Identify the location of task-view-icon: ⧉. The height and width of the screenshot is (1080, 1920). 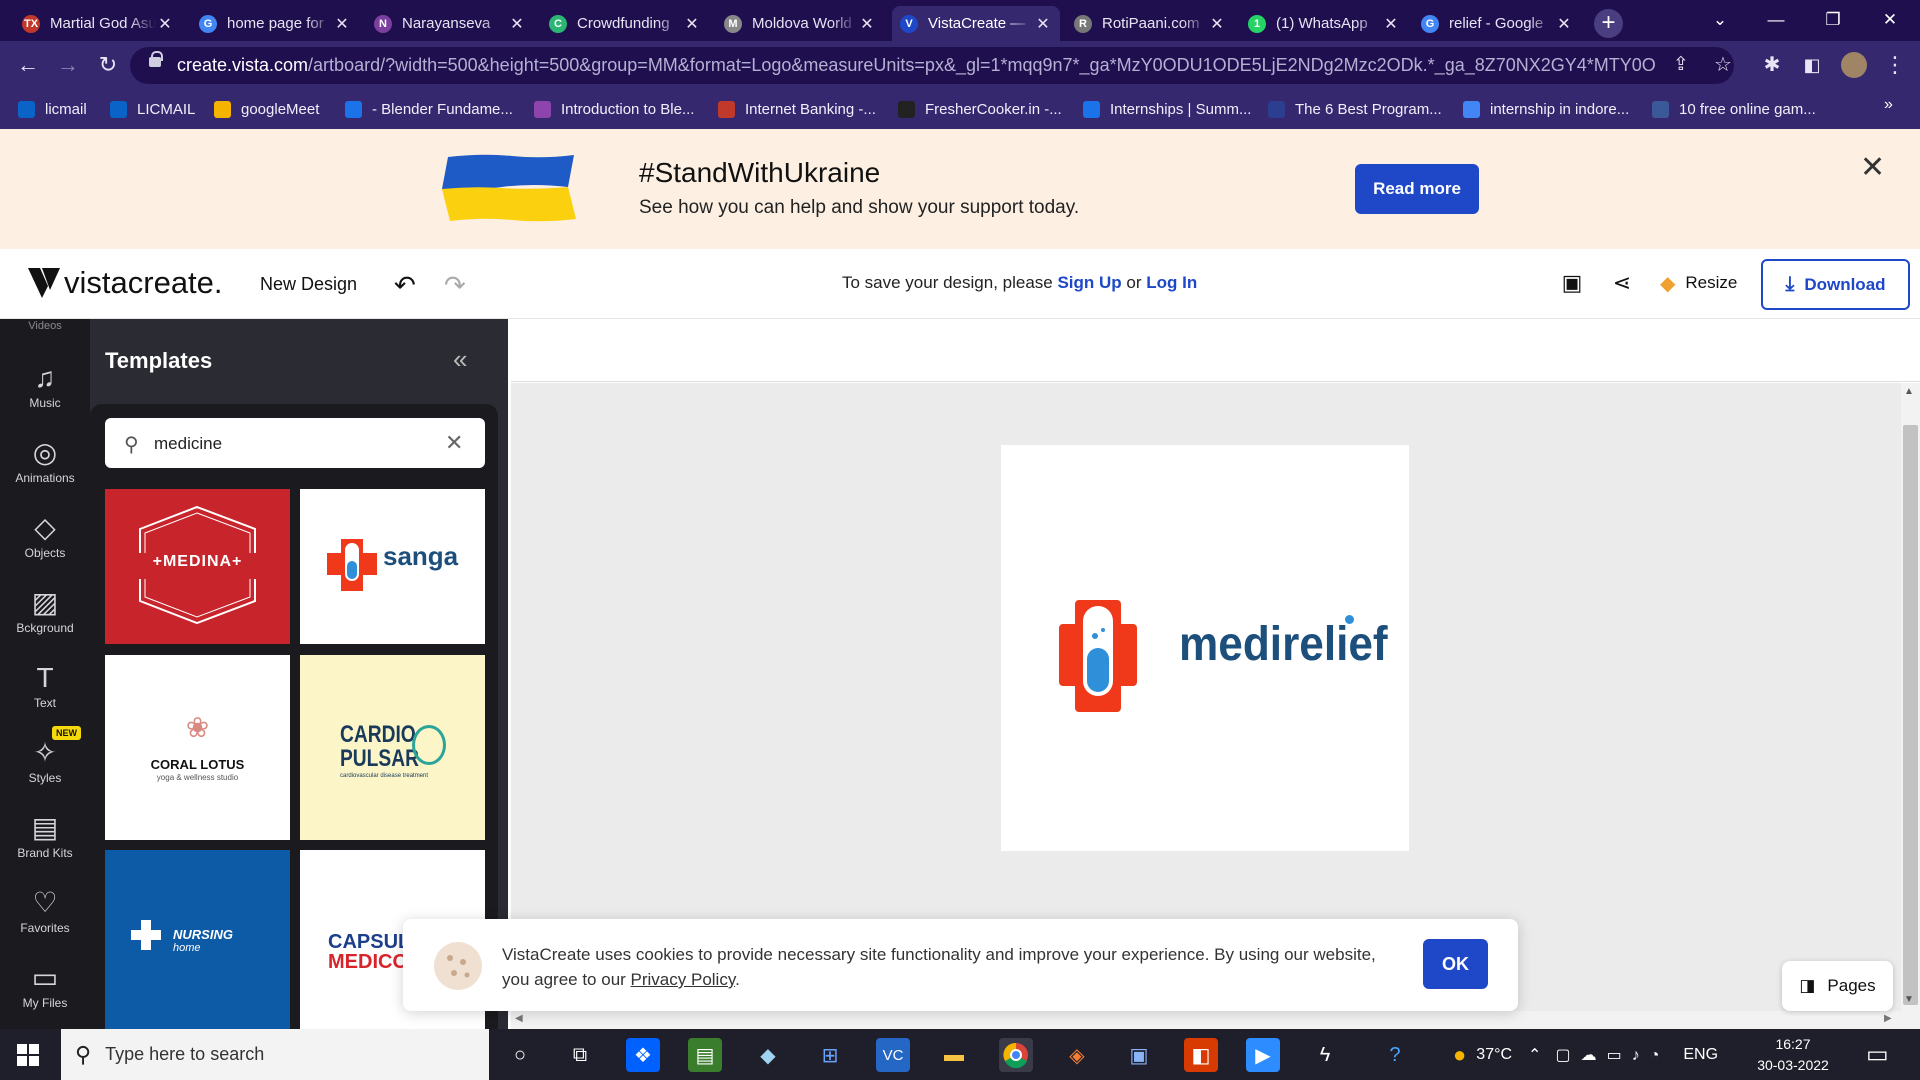
(580, 1055).